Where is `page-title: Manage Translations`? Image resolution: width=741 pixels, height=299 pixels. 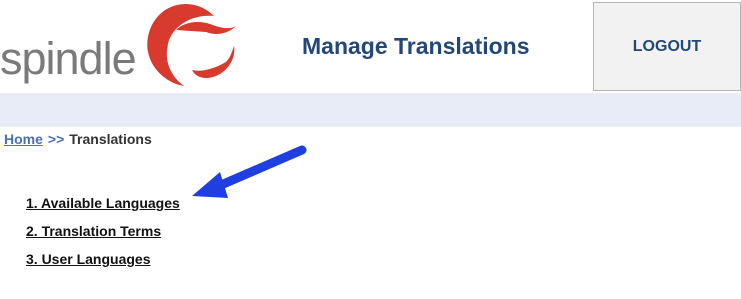
page-title: Manage Translations is located at coordinates (416, 46).